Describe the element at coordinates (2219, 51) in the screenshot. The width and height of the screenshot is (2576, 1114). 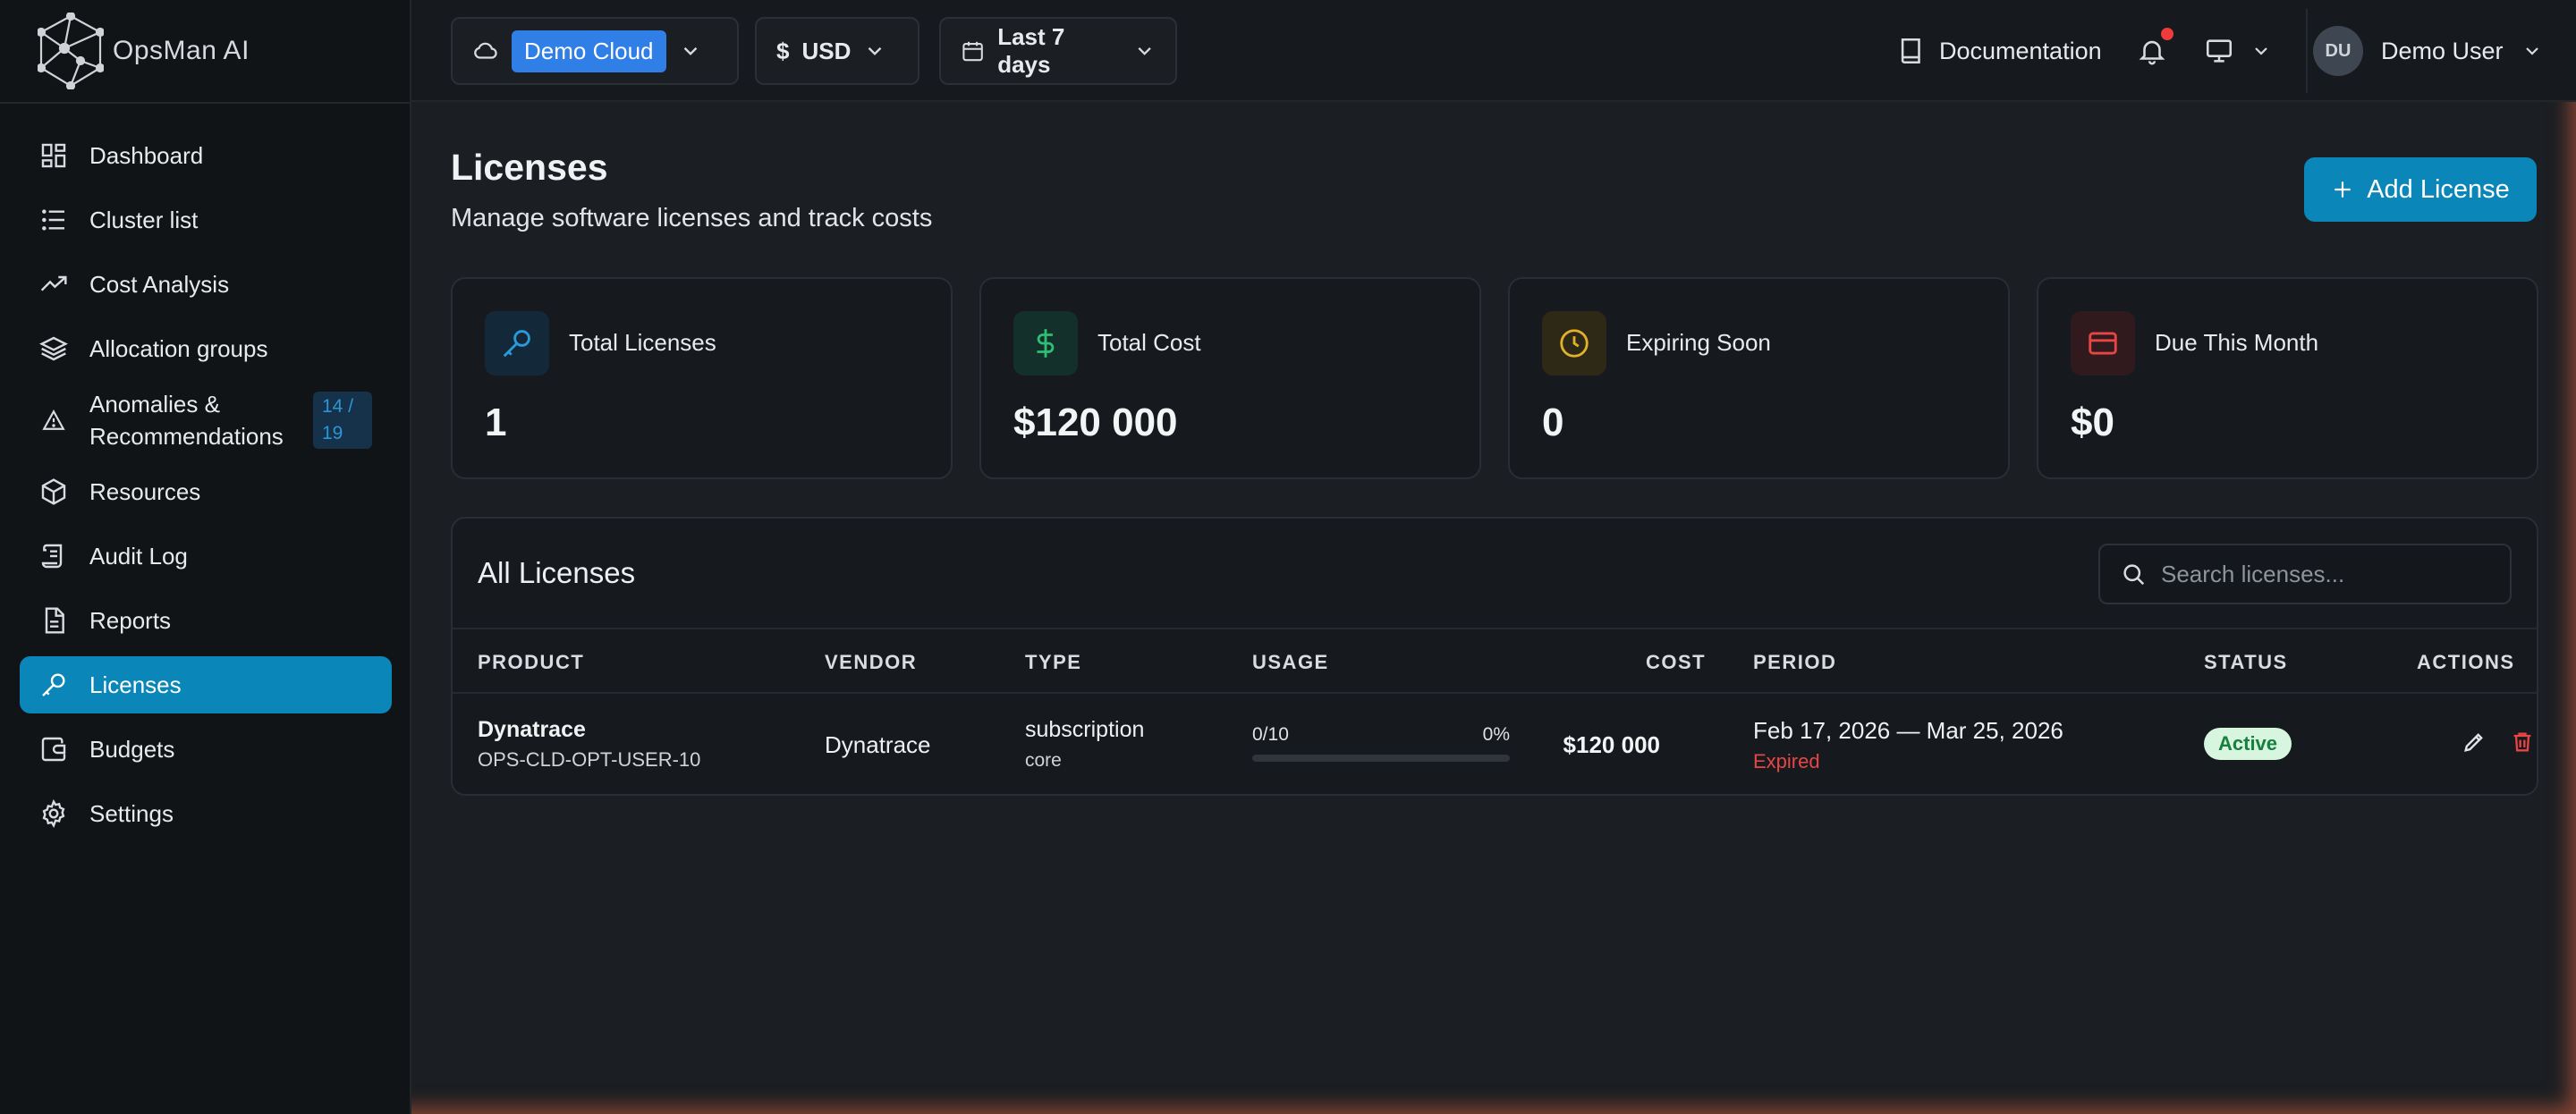
I see `monitor-icon` at that location.